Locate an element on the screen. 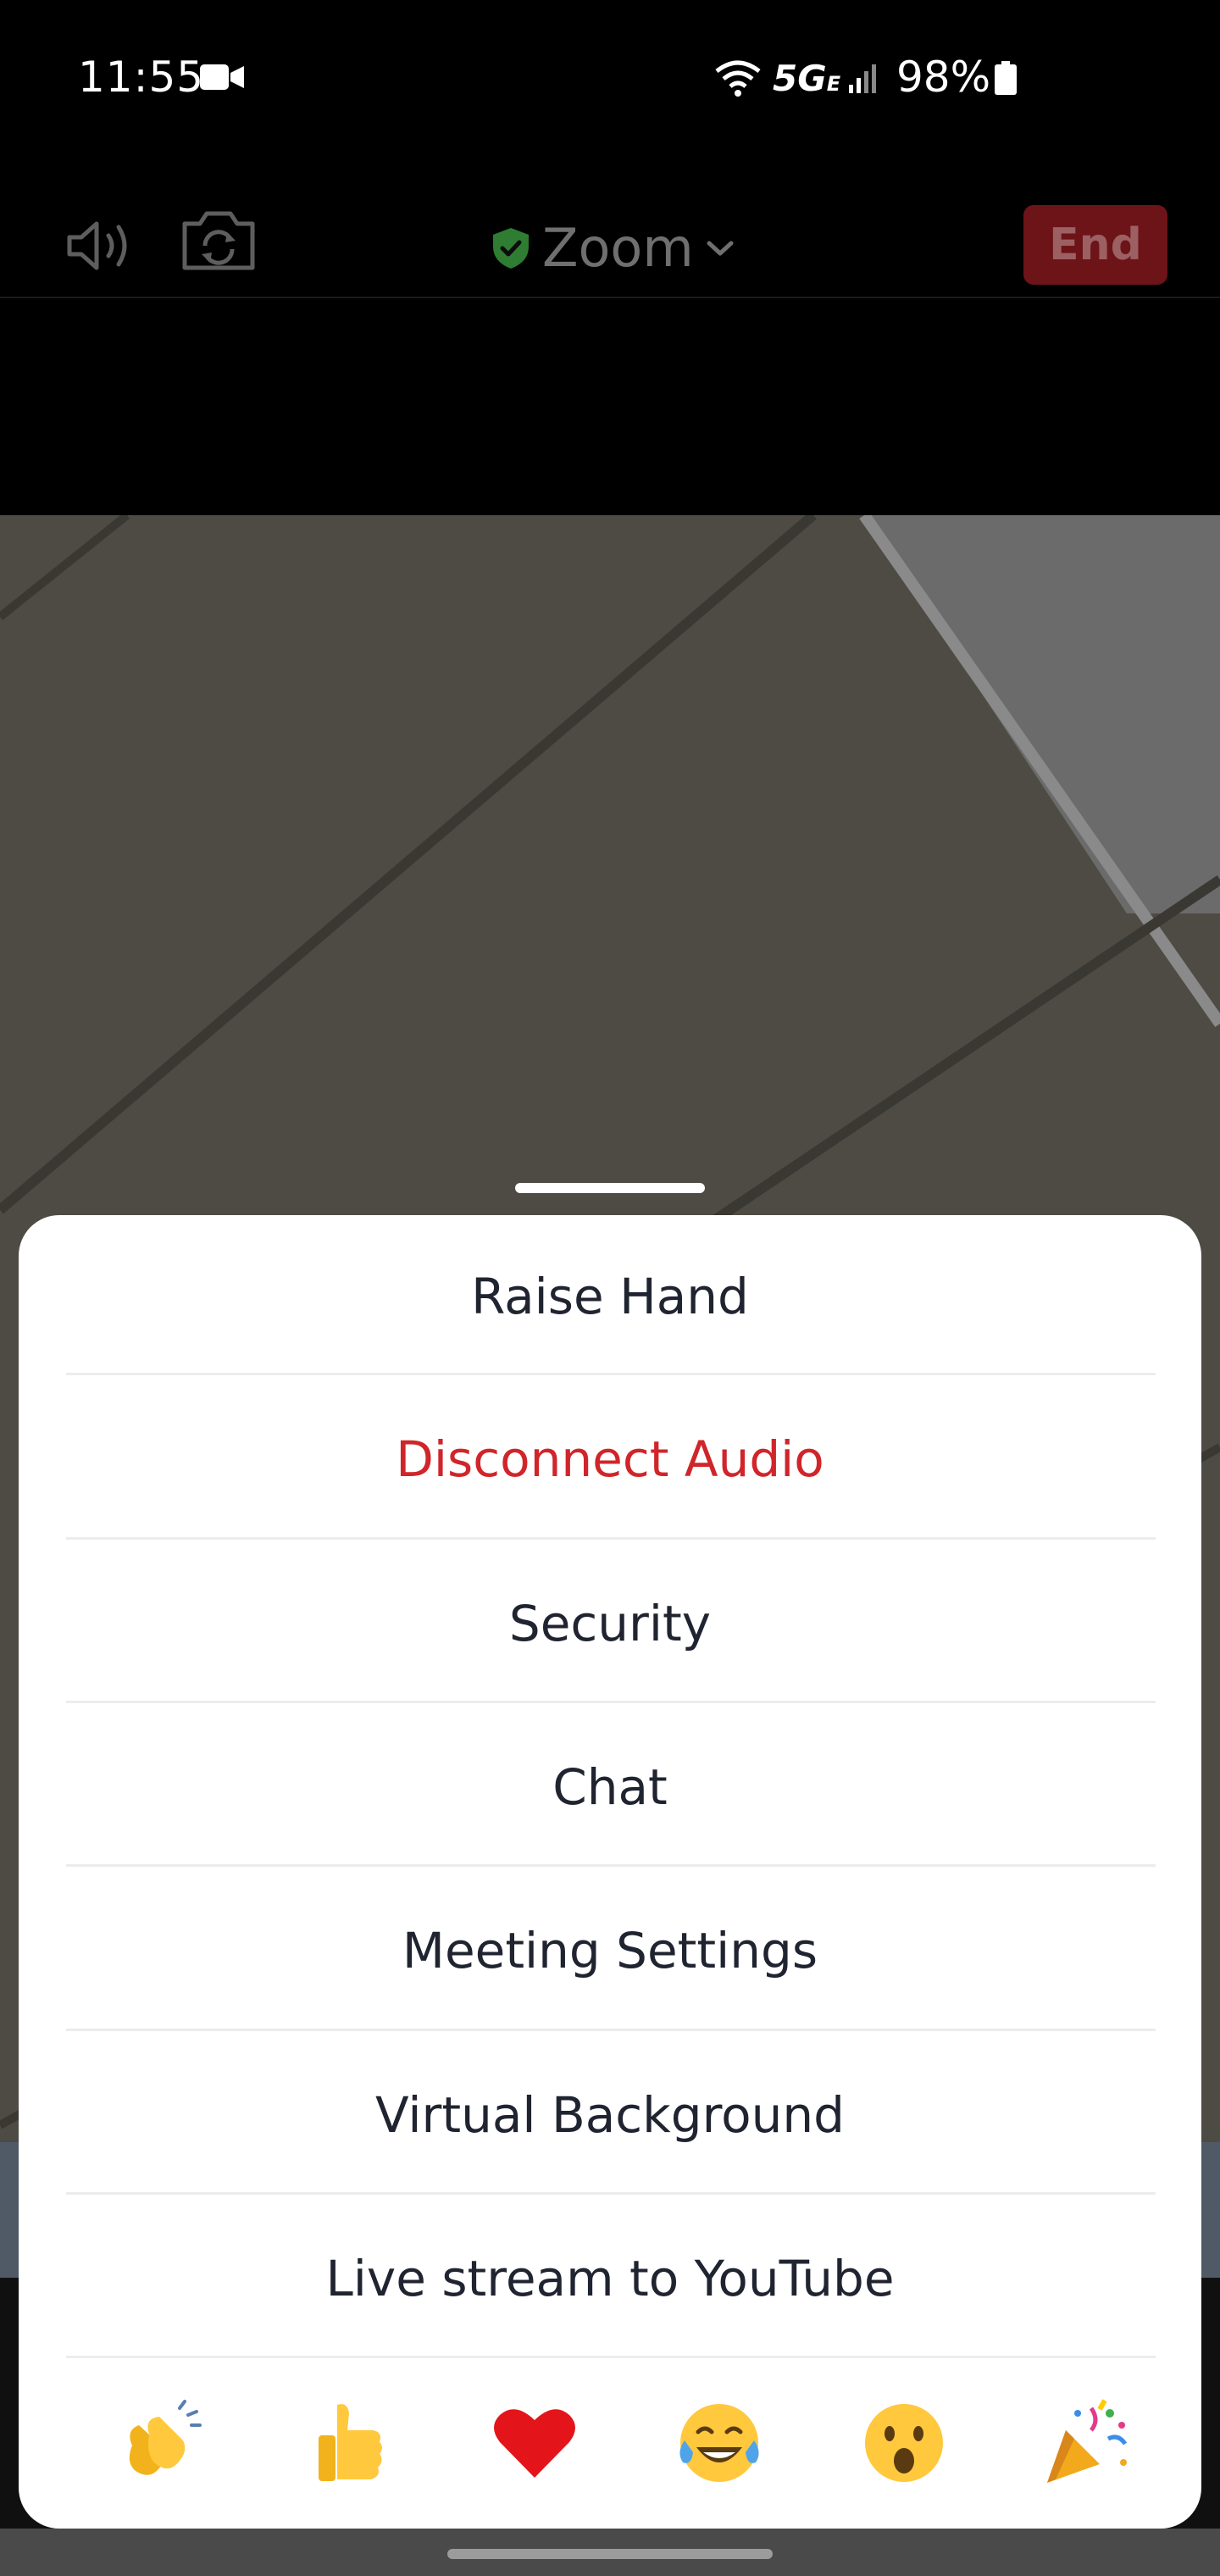 This screenshot has height=2576, width=1220. end-meeting-button: End is located at coordinates (1095, 245).